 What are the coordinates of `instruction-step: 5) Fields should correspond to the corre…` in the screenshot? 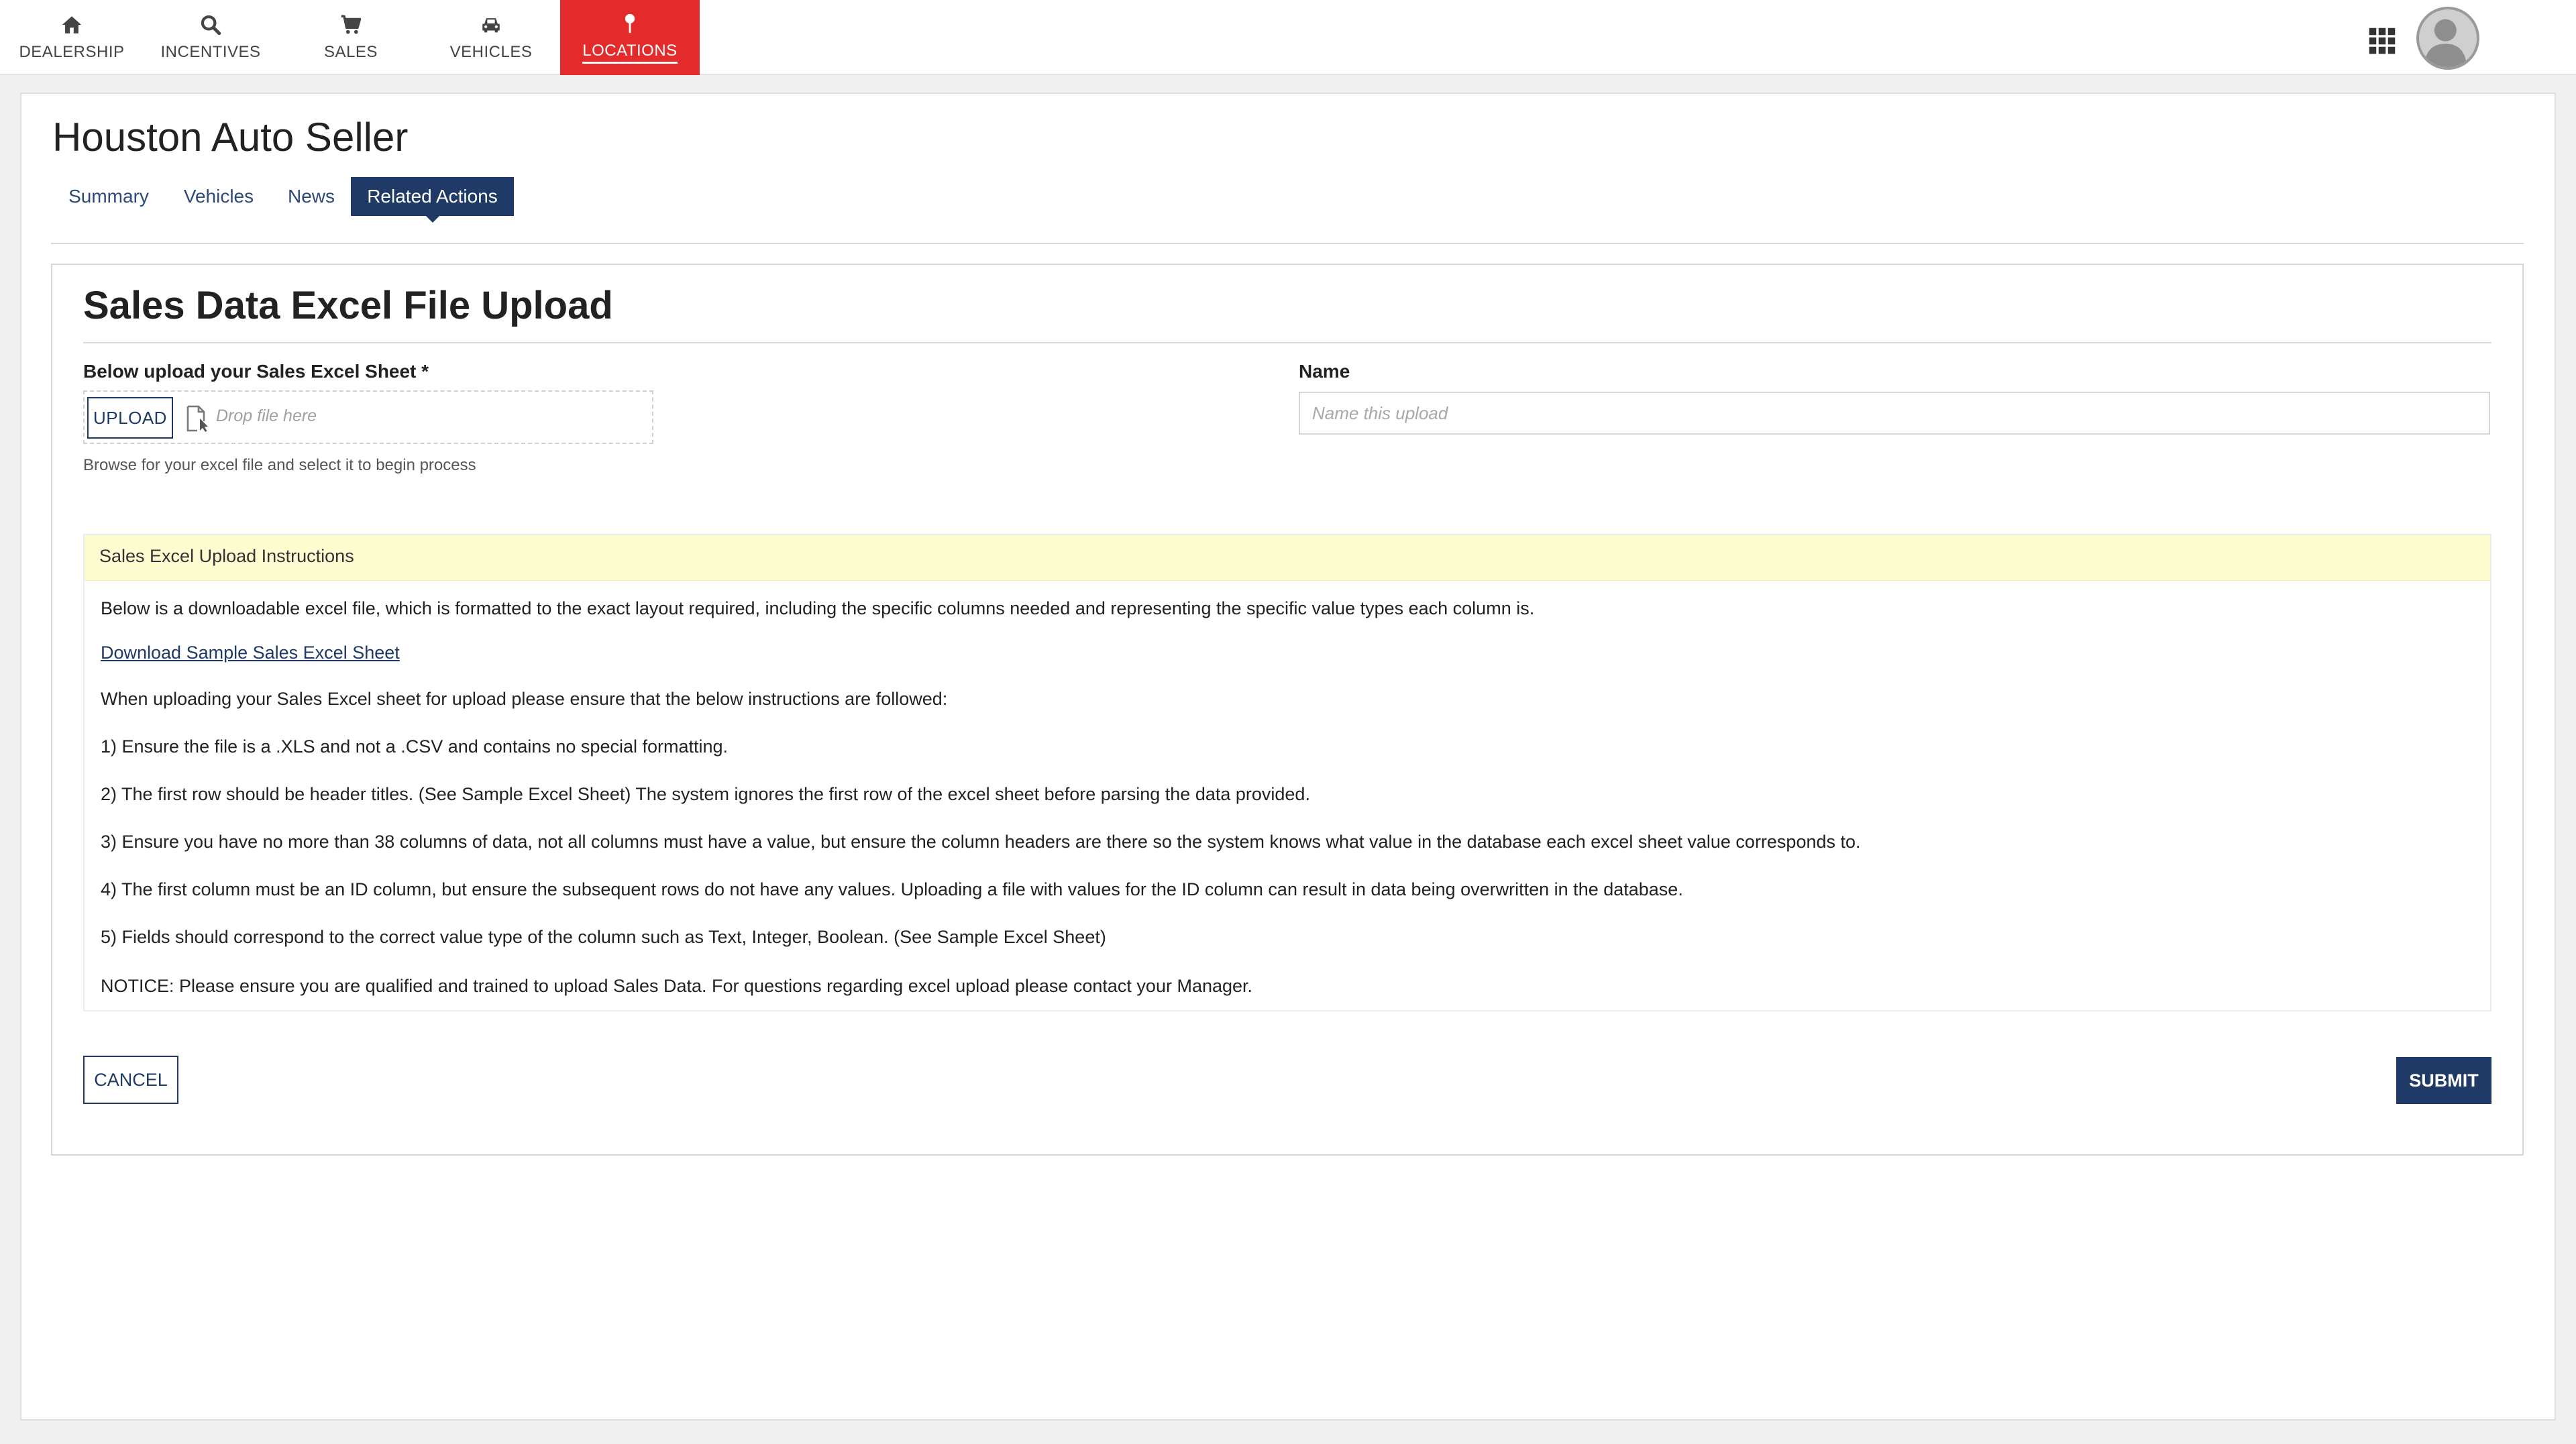 It's located at (603, 937).